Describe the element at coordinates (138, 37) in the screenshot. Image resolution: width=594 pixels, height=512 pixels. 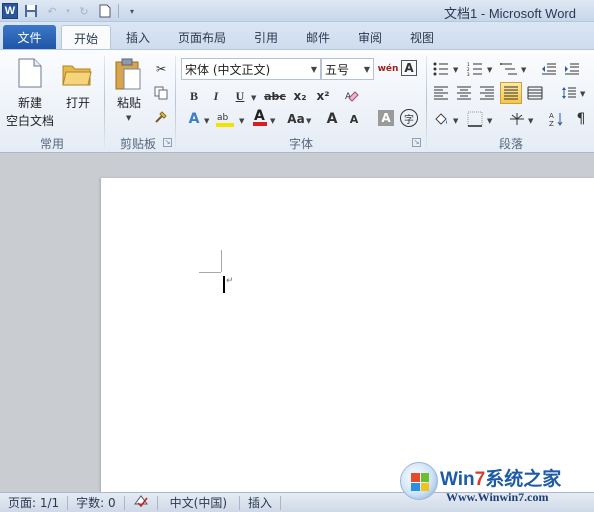
I see `tab-insert: 插入` at that location.